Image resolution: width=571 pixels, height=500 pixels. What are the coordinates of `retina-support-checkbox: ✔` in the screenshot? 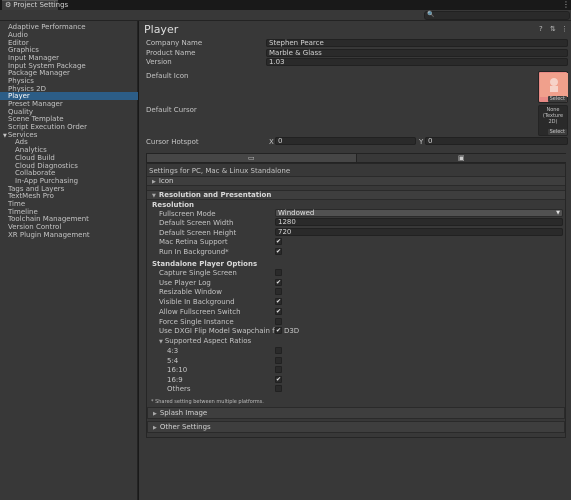 It's located at (278, 241).